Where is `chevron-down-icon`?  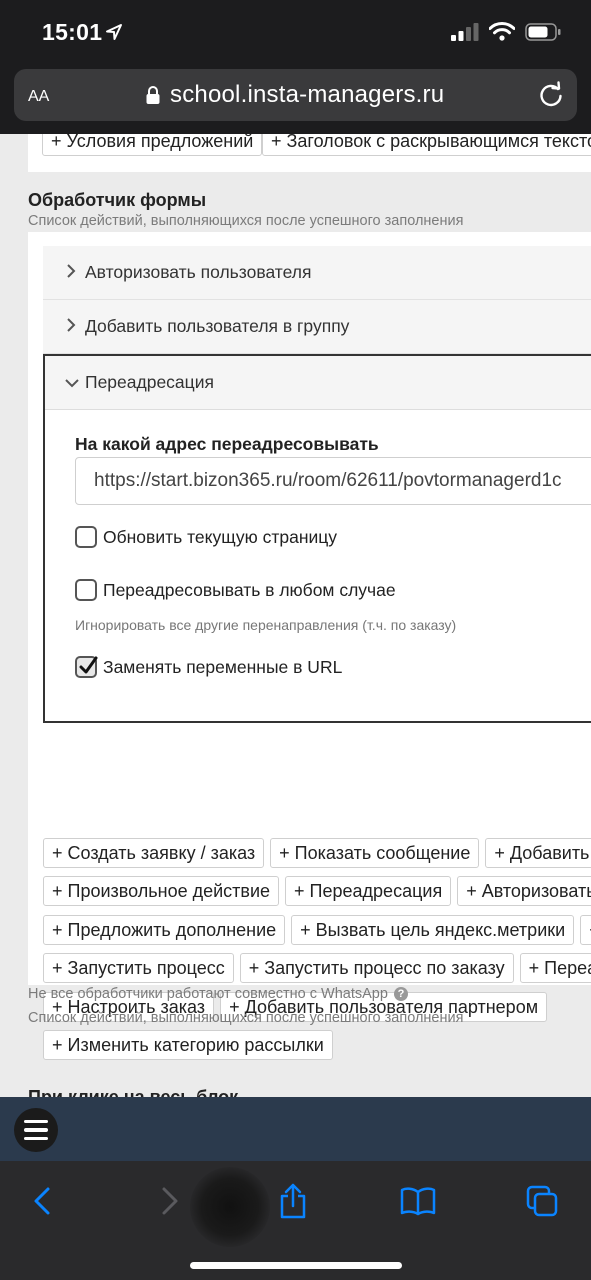
chevron-down-icon is located at coordinates (72, 382).